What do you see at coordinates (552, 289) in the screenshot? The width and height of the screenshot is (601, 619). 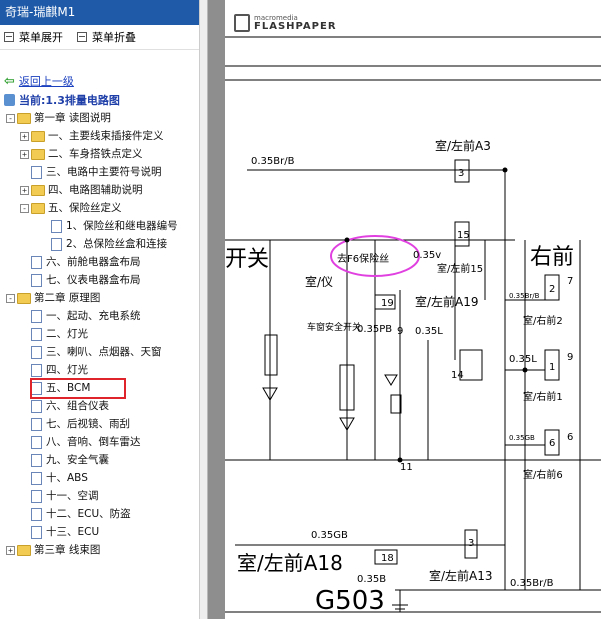 I see `pin-2-label: 2` at bounding box center [552, 289].